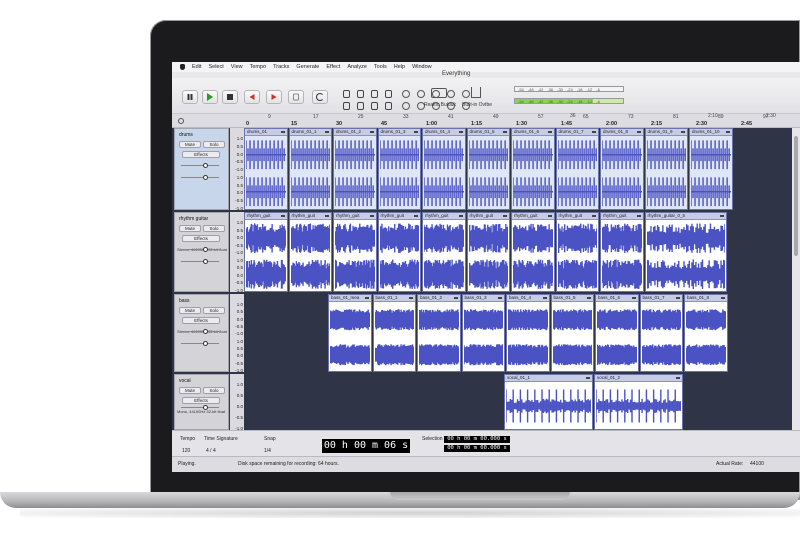  Describe the element at coordinates (488, 169) in the screenshot. I see `audio-clip: drums_01_5` at that location.